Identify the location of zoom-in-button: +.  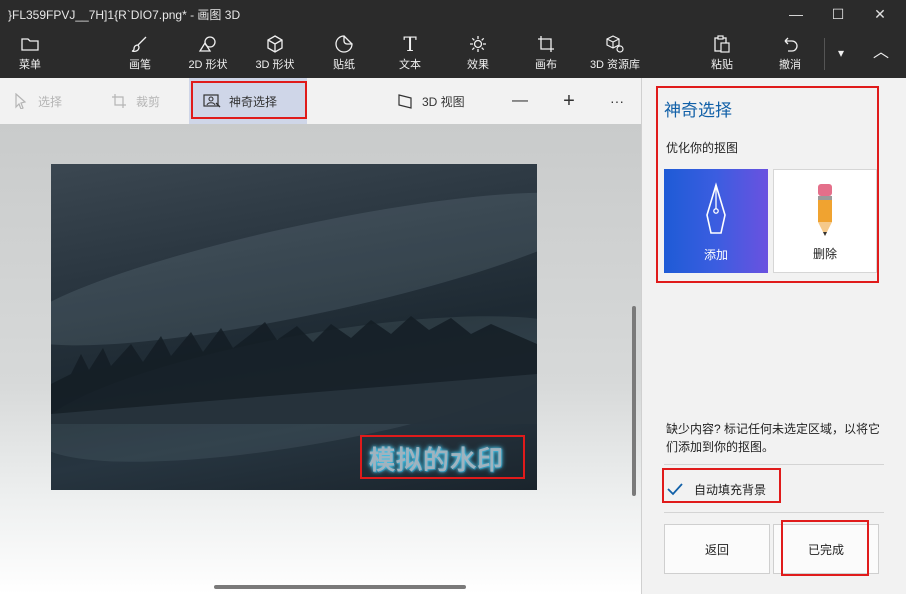
(569, 101).